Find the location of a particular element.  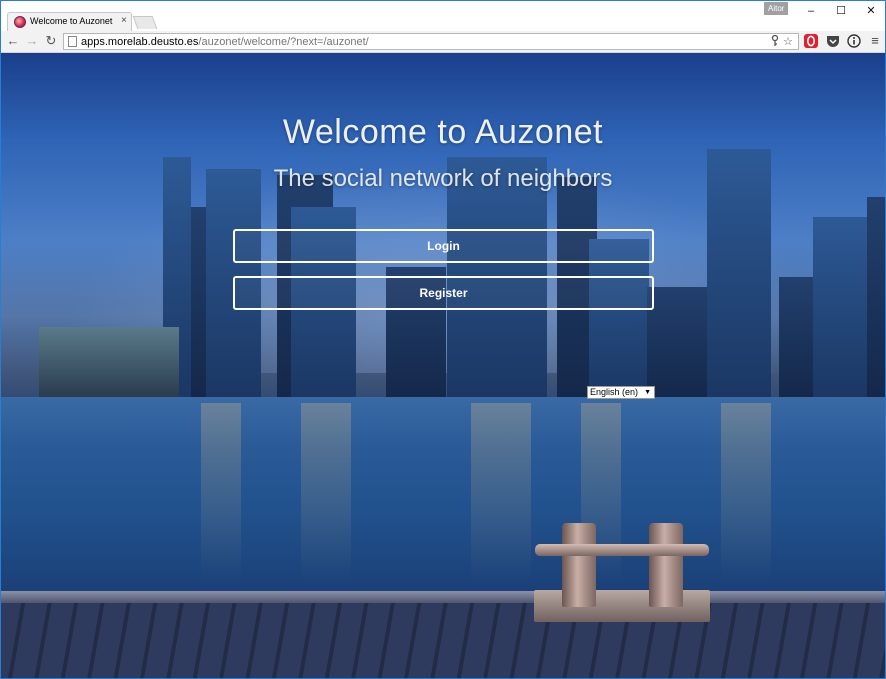

reload-button: ↻ is located at coordinates (51, 41).